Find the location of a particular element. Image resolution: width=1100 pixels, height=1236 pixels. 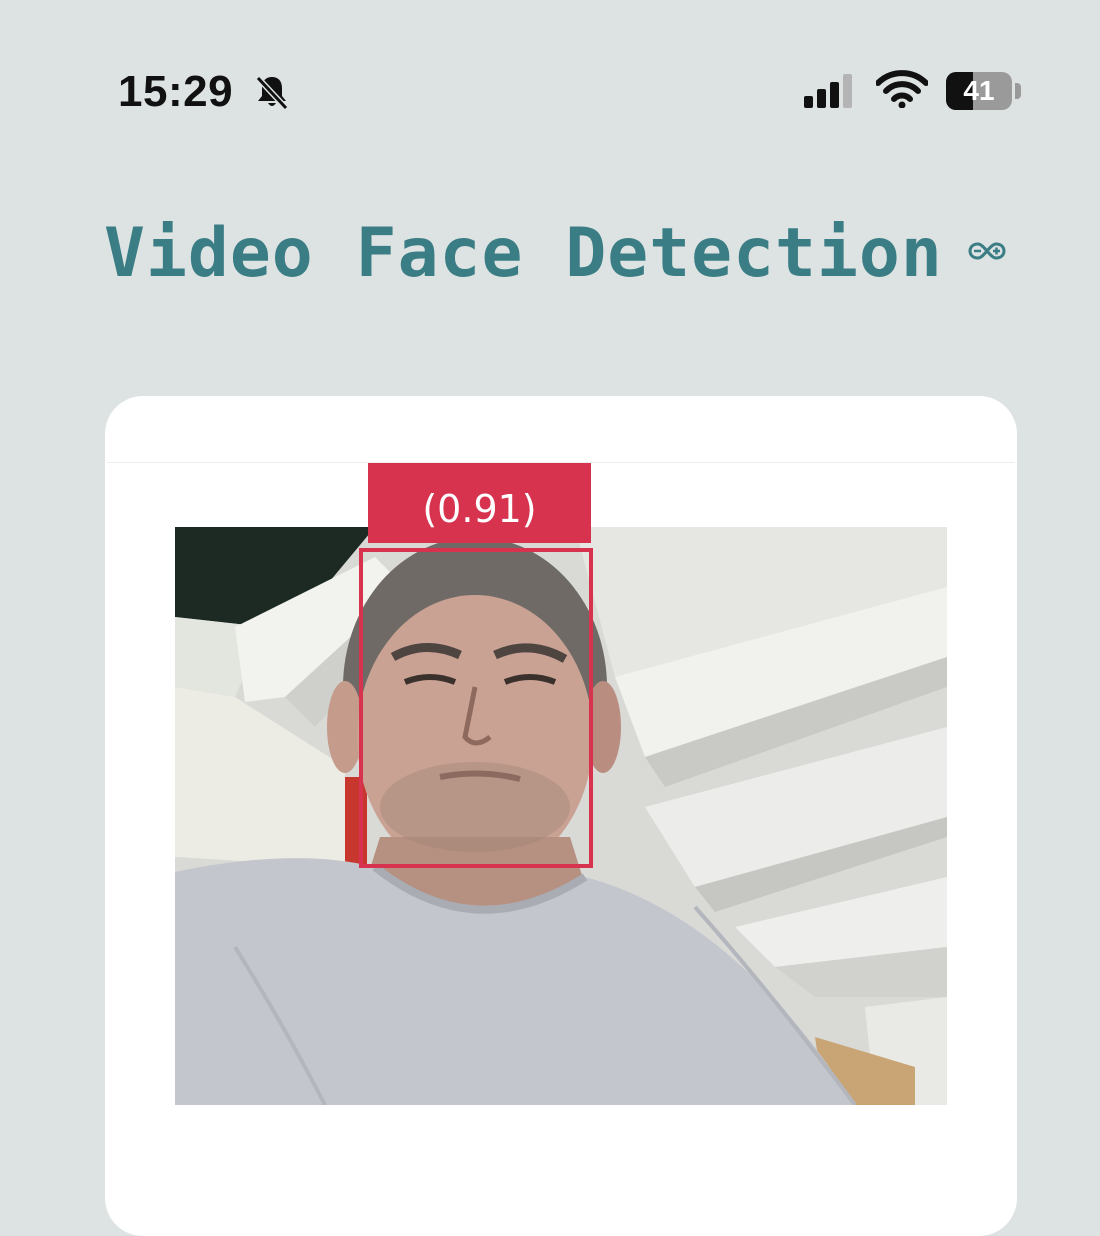

battery-cap is located at coordinates (1018, 91).